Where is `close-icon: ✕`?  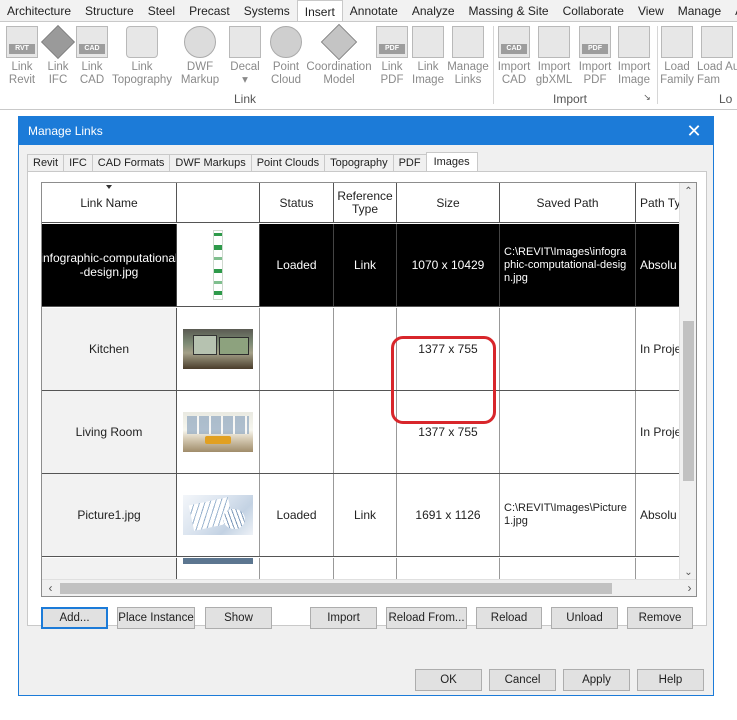
close-icon: ✕ is located at coordinates (694, 131).